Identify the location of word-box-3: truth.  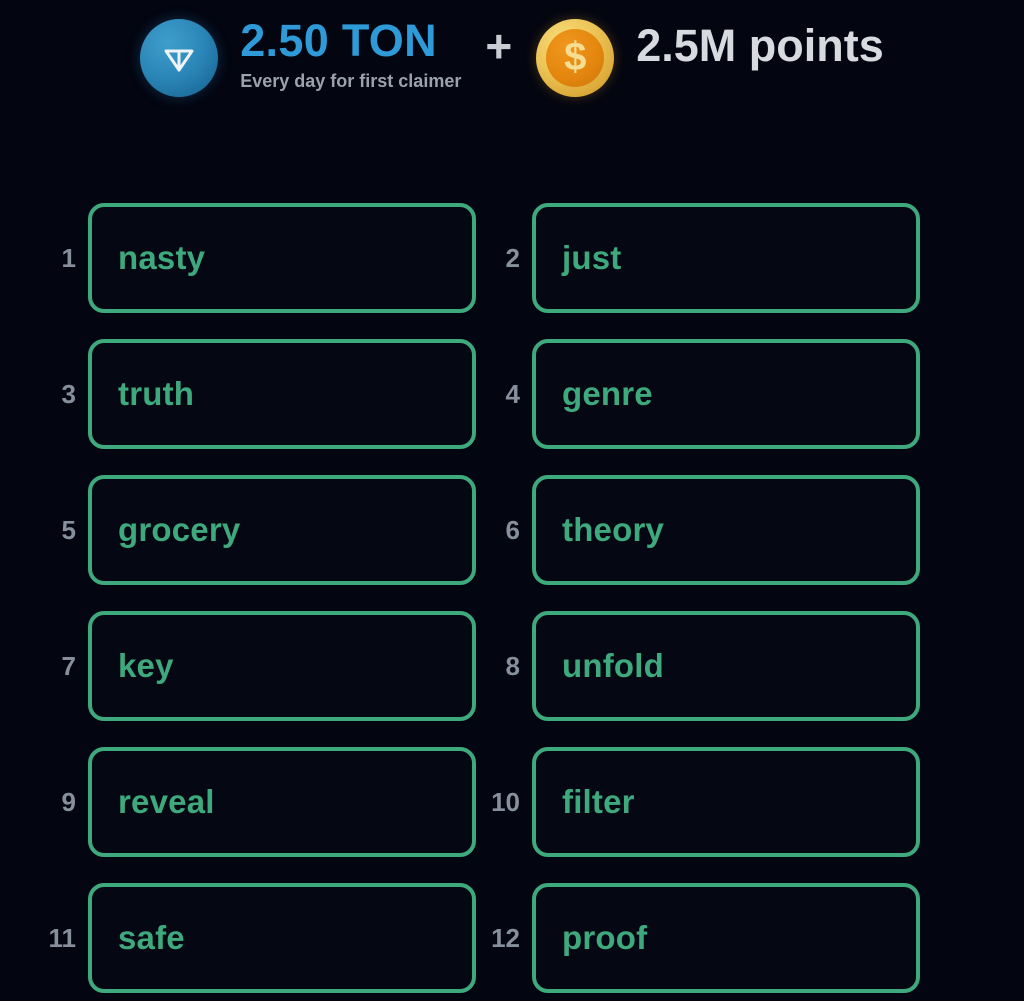
(282, 394).